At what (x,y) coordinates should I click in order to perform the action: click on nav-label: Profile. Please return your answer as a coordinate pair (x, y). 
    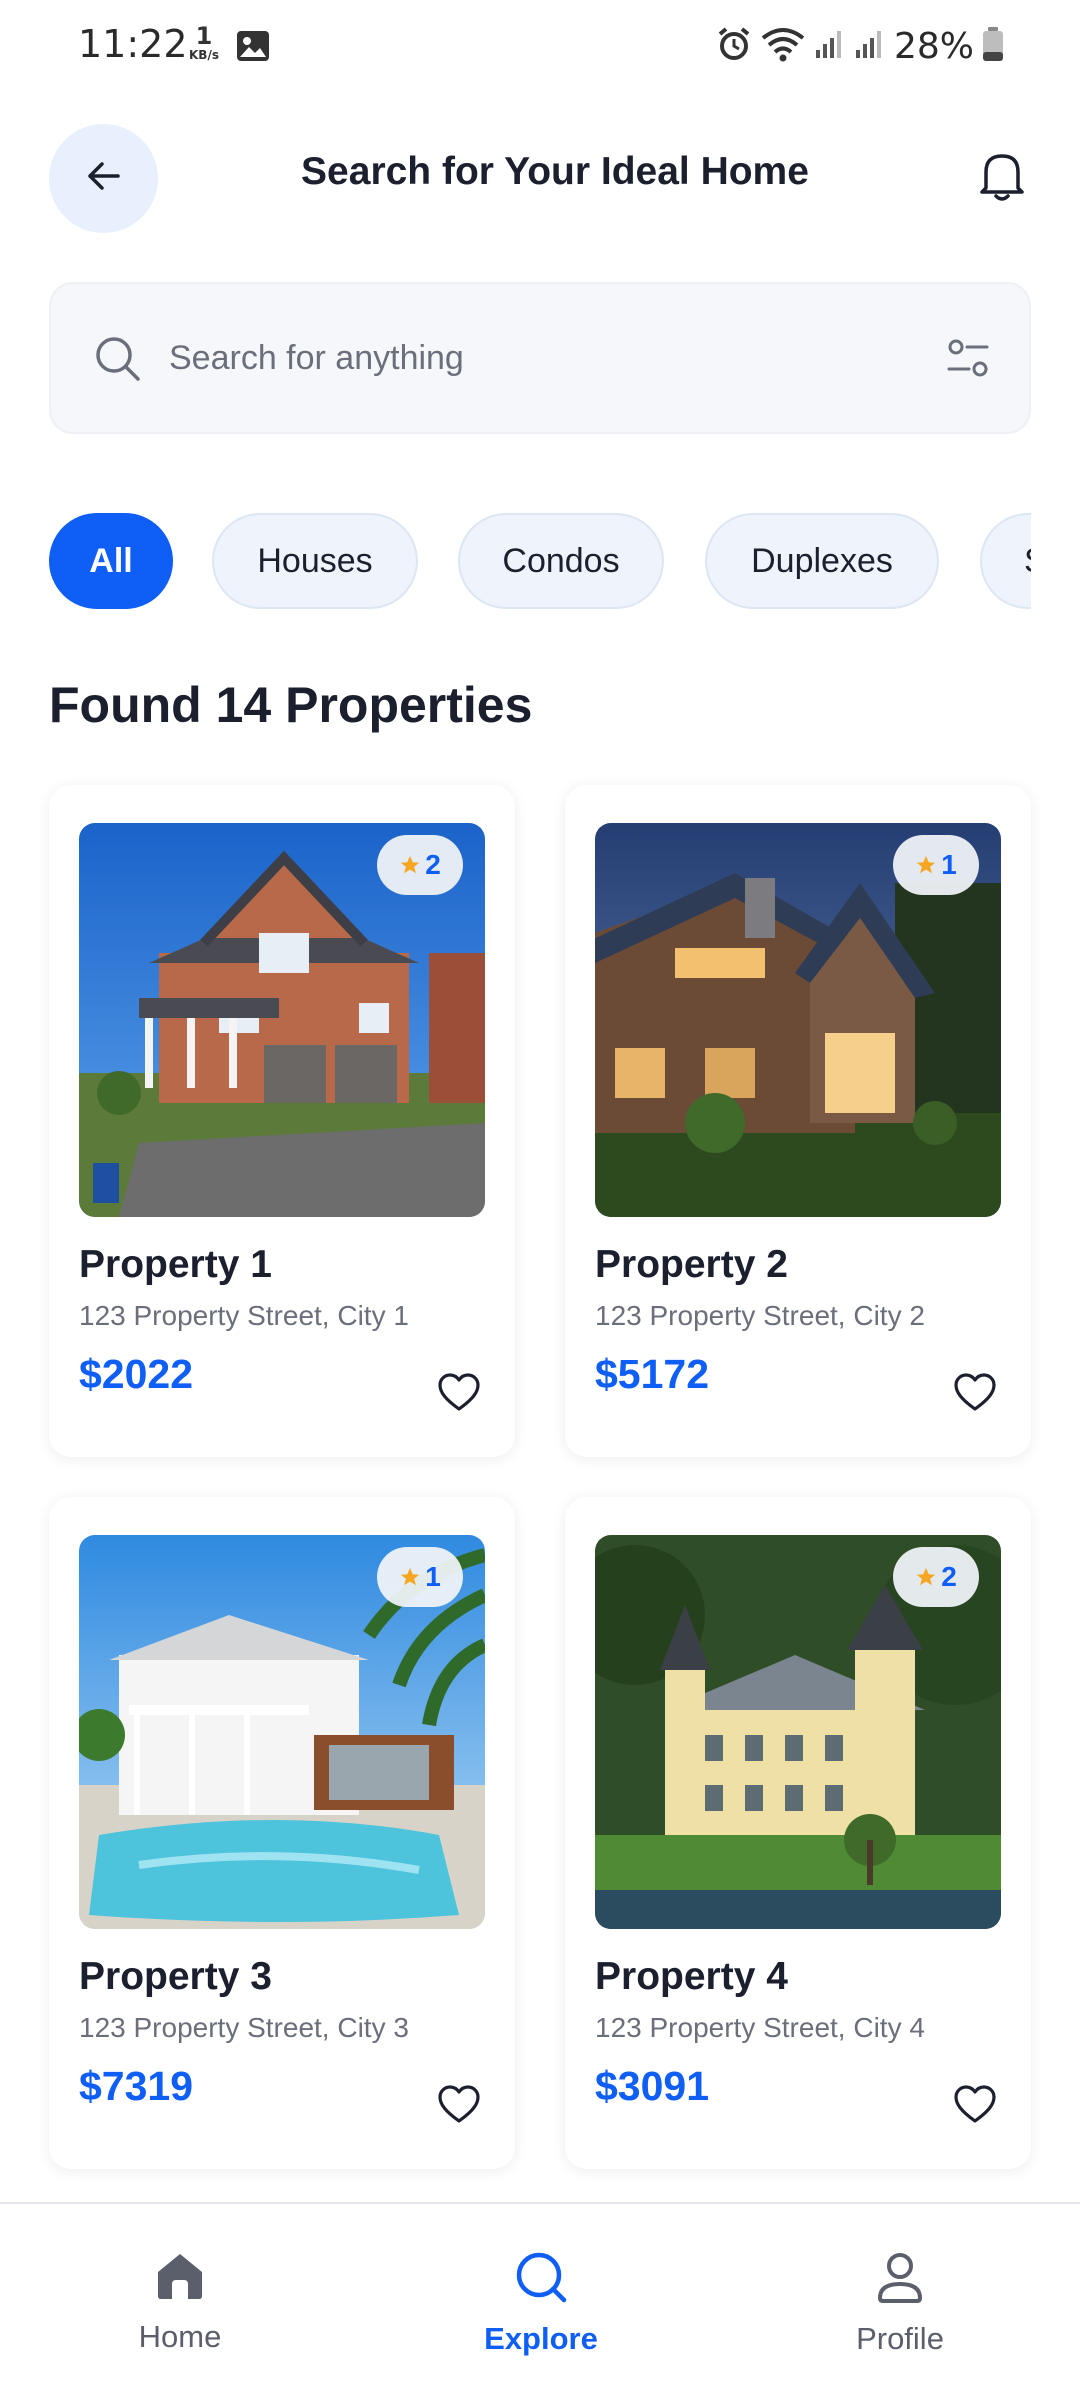
    Looking at the image, I should click on (900, 2338).